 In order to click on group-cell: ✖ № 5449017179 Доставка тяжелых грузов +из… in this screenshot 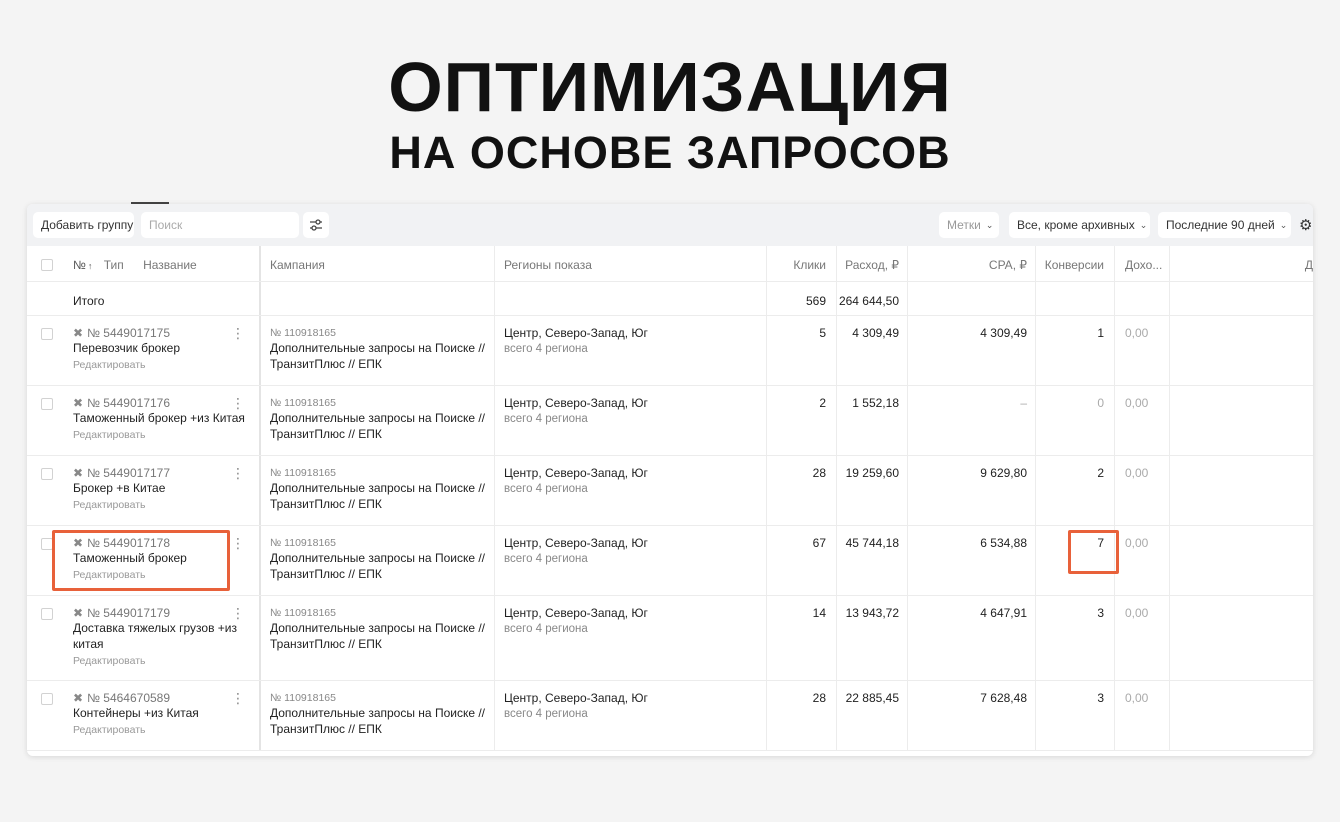, I will do `click(162, 638)`.